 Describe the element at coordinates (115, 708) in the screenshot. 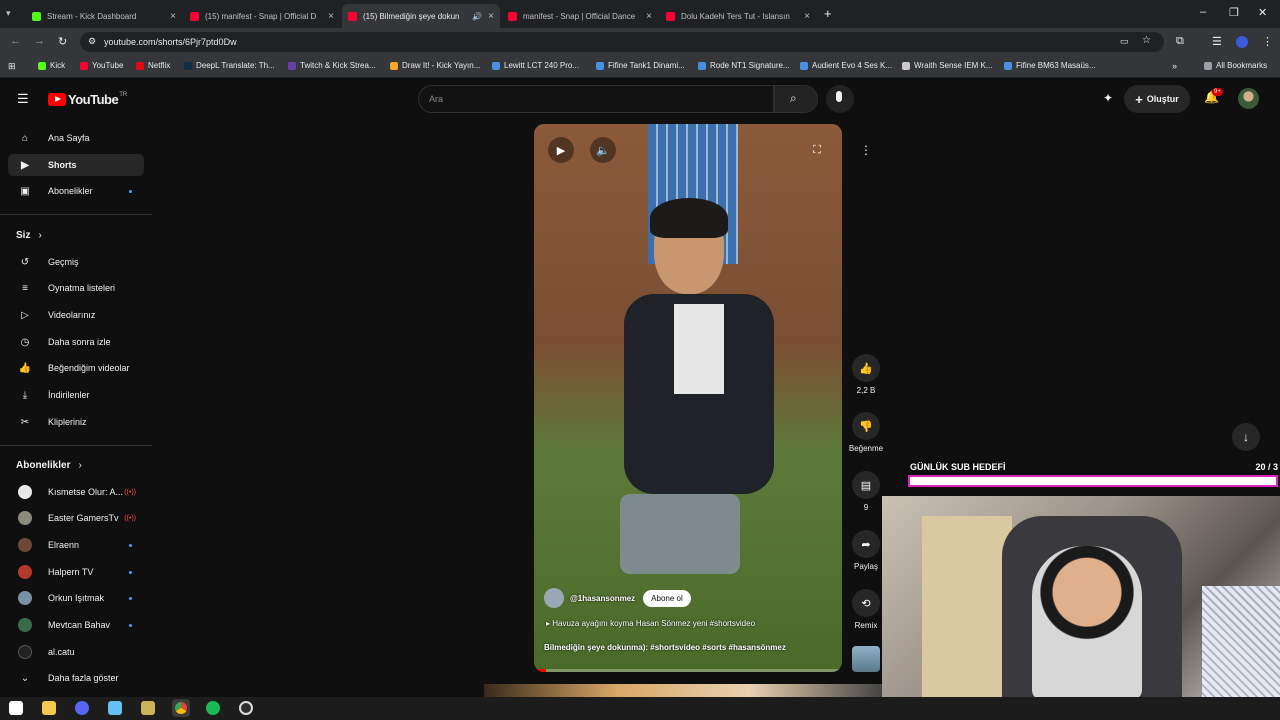

I see `steam-icon` at that location.